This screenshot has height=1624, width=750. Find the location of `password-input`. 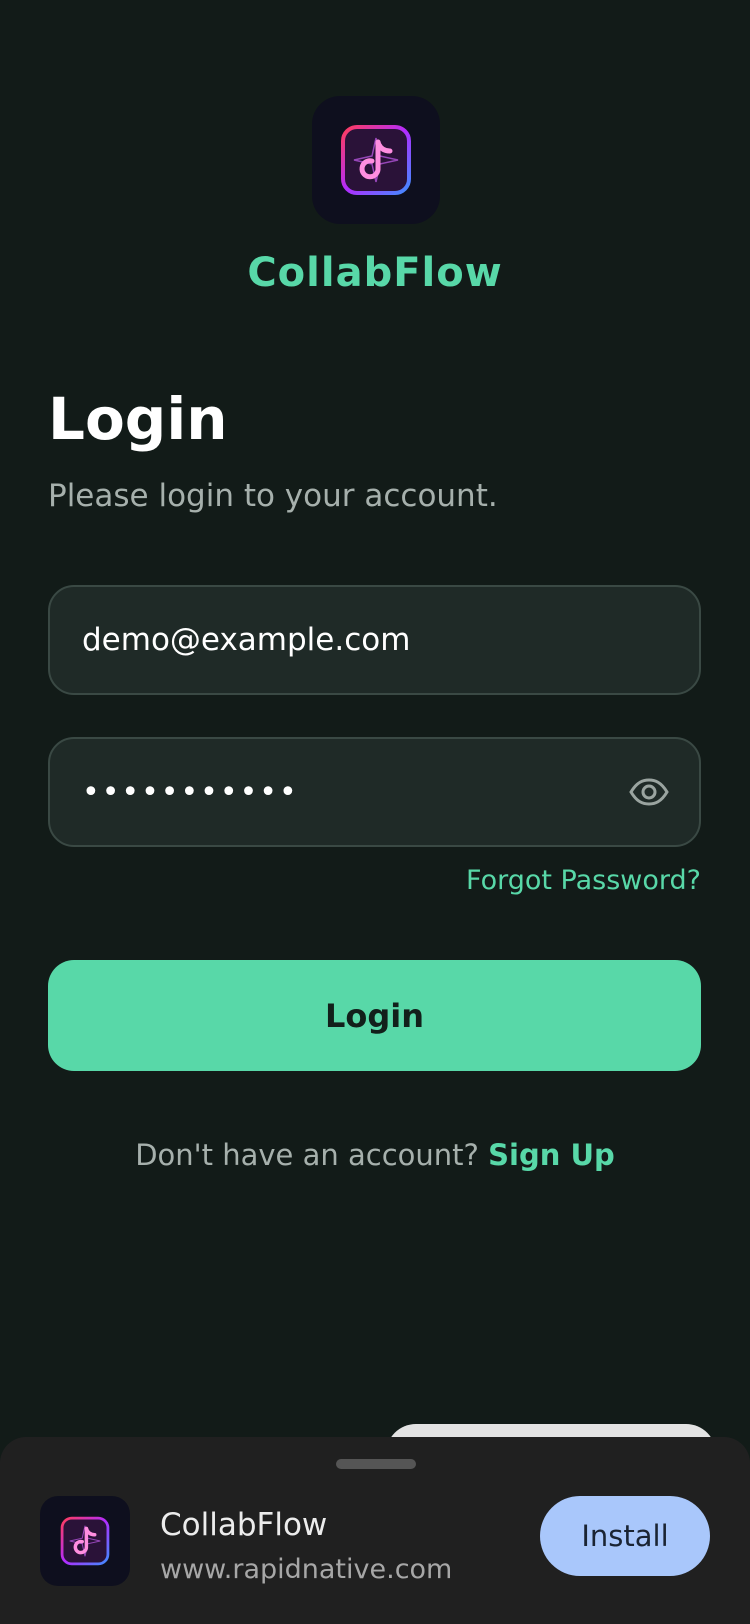

password-input is located at coordinates (362, 792).